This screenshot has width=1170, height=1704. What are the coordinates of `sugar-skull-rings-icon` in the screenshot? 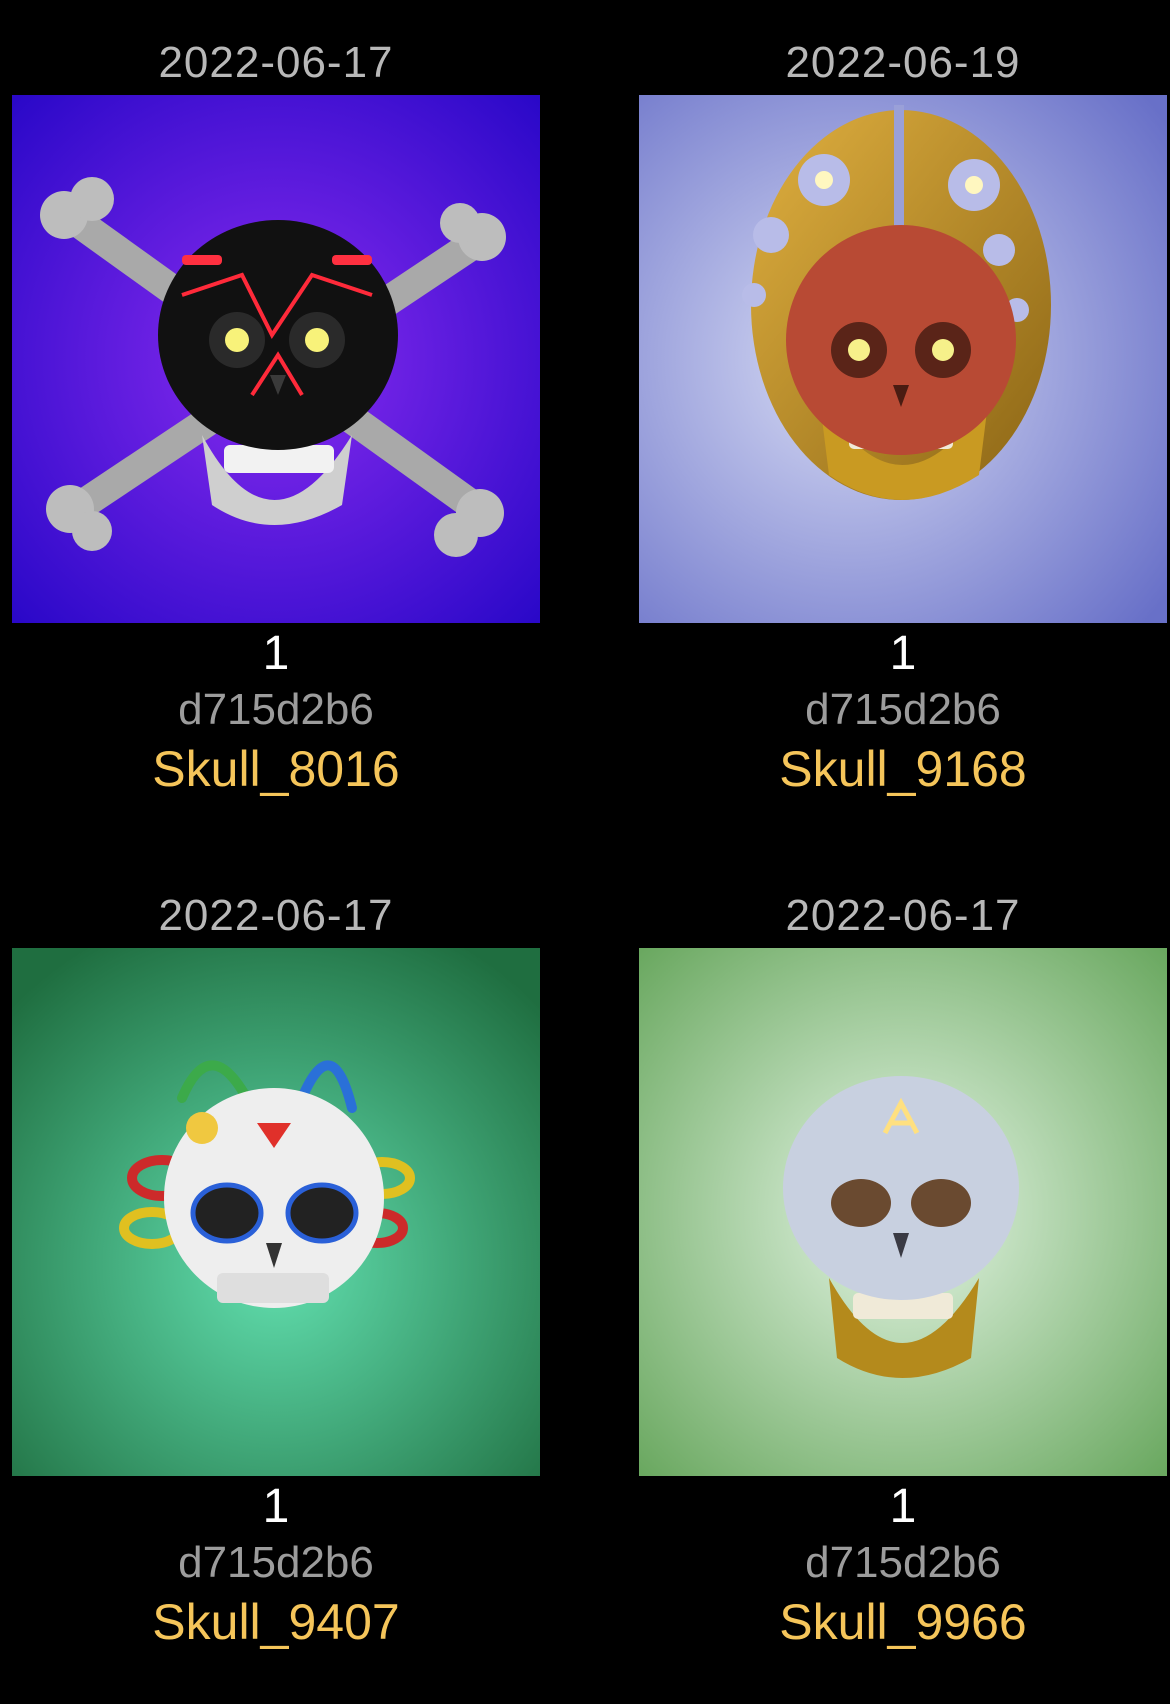 It's located at (276, 1212).